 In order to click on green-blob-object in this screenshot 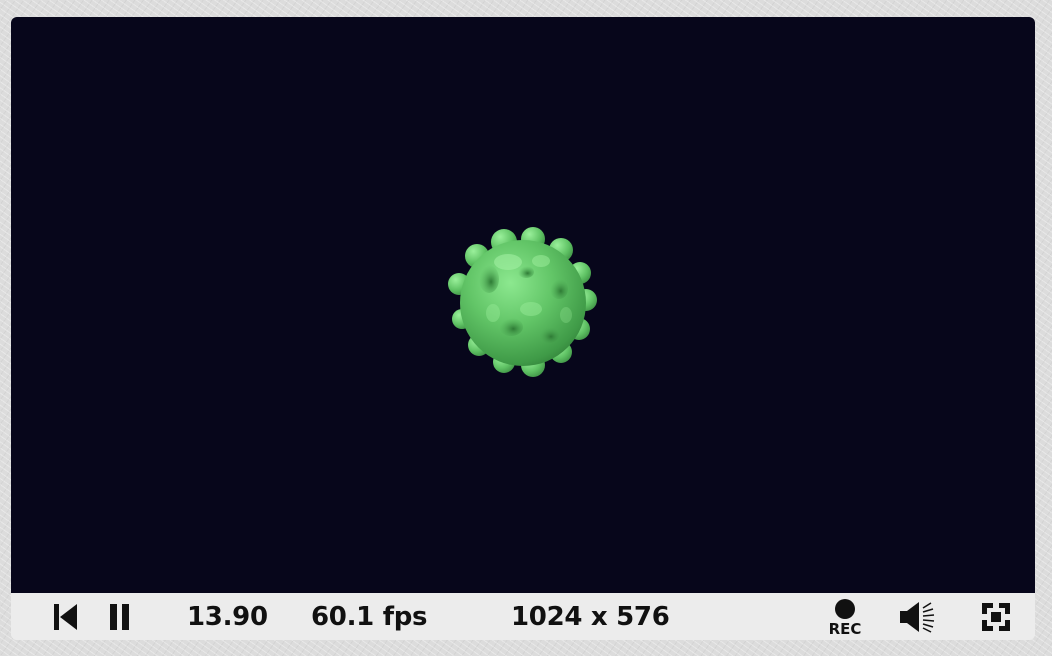, I will do `click(522, 302)`.